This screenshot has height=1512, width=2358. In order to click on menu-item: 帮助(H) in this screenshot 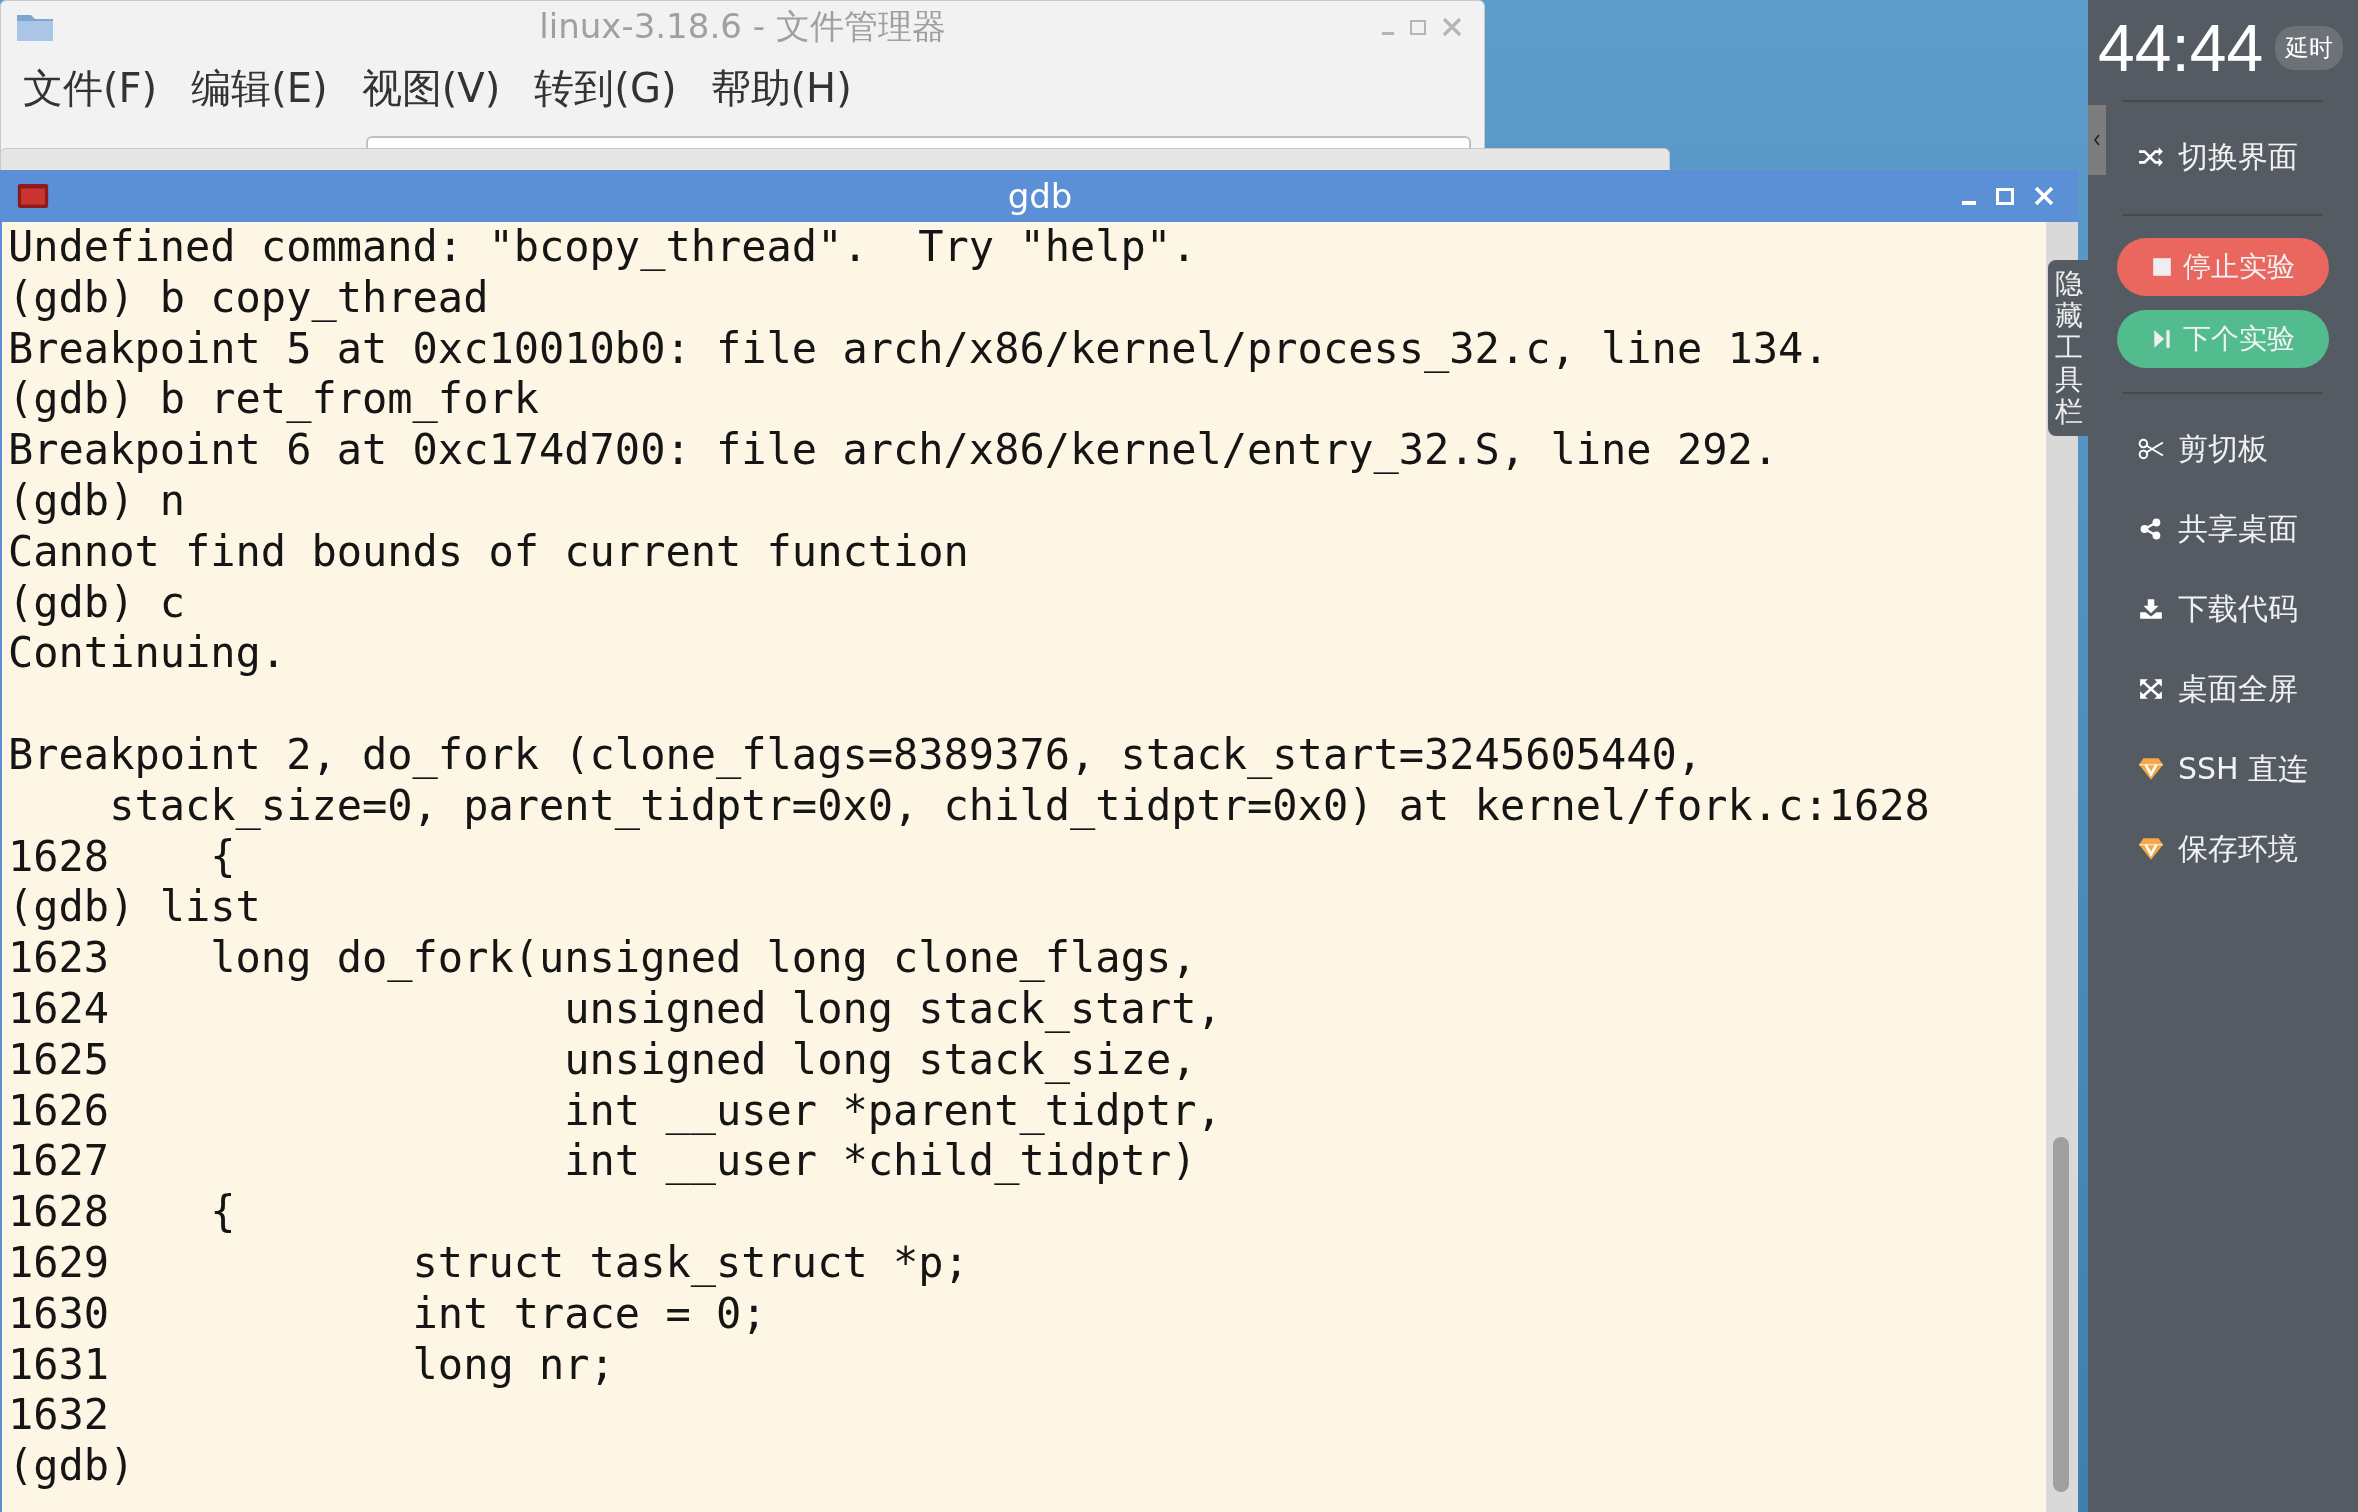, I will do `click(781, 88)`.